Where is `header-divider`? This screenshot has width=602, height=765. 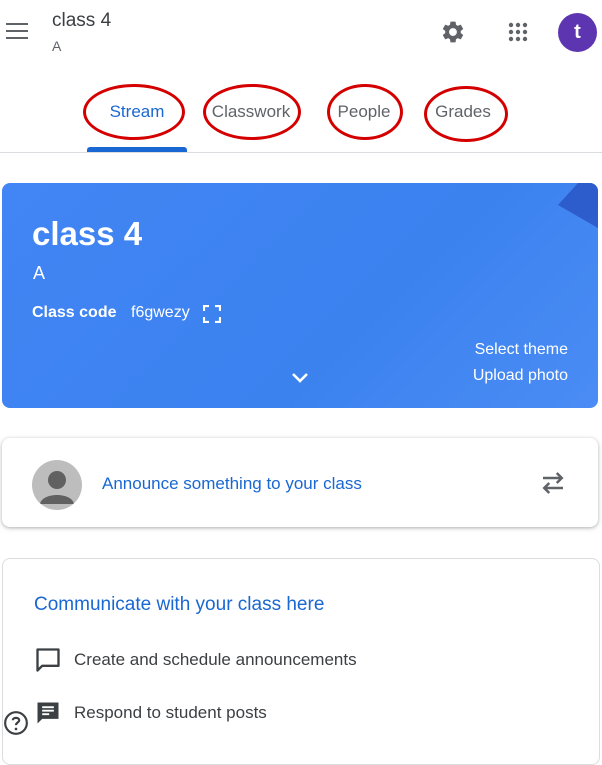
header-divider is located at coordinates (301, 152).